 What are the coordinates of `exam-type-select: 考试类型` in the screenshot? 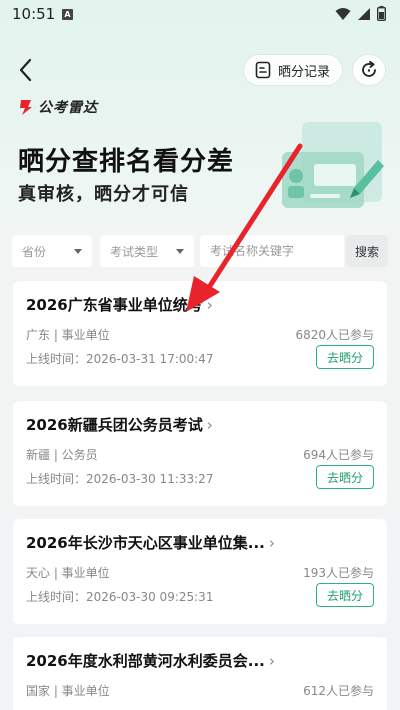 It's located at (147, 251).